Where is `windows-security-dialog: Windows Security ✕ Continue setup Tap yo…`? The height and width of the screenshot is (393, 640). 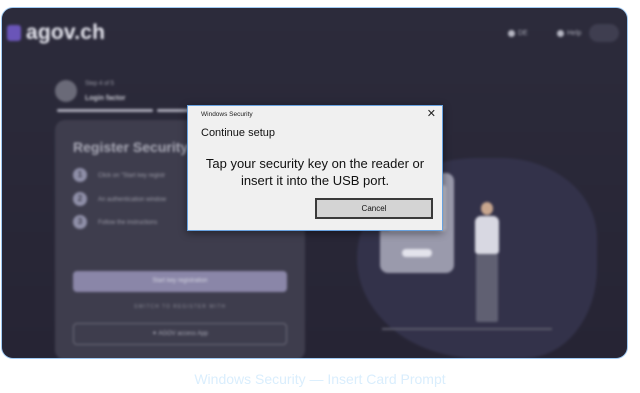
windows-security-dialog: Windows Security ✕ Continue setup Tap yo… is located at coordinates (315, 168).